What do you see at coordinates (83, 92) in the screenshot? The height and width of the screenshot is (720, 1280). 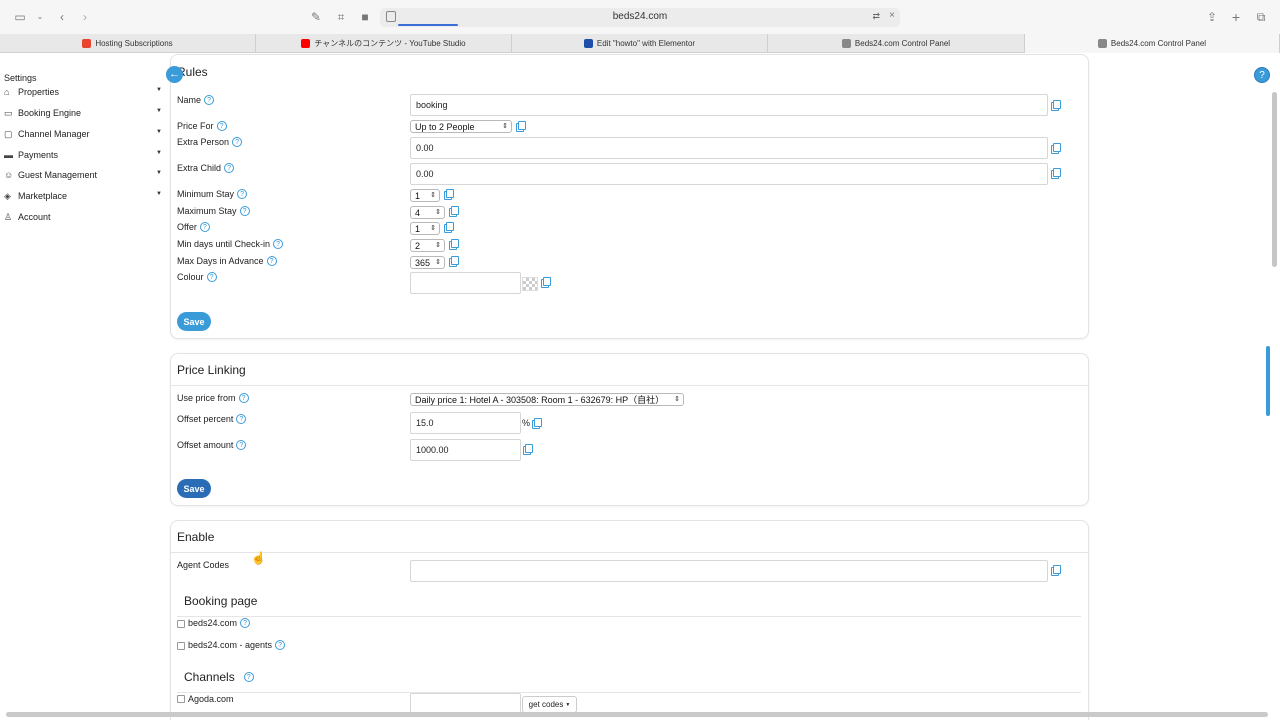 I see `sidebar-item-properties: ⌂ Properties ▼` at bounding box center [83, 92].